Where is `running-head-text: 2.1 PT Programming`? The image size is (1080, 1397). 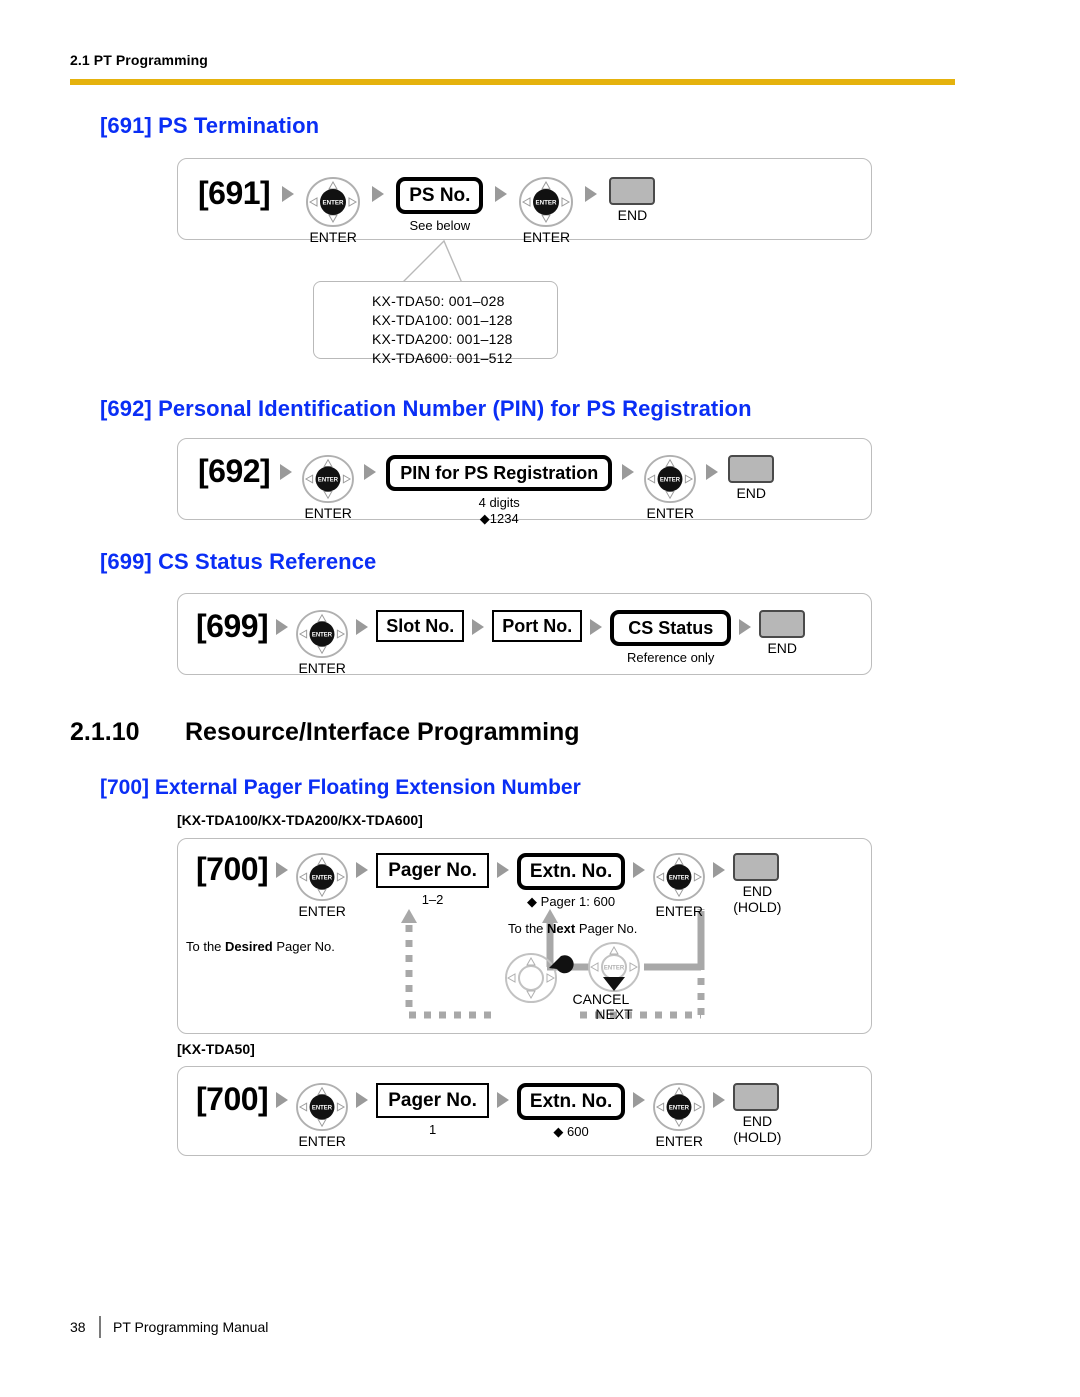
running-head-text: 2.1 PT Programming is located at coordinates (139, 60).